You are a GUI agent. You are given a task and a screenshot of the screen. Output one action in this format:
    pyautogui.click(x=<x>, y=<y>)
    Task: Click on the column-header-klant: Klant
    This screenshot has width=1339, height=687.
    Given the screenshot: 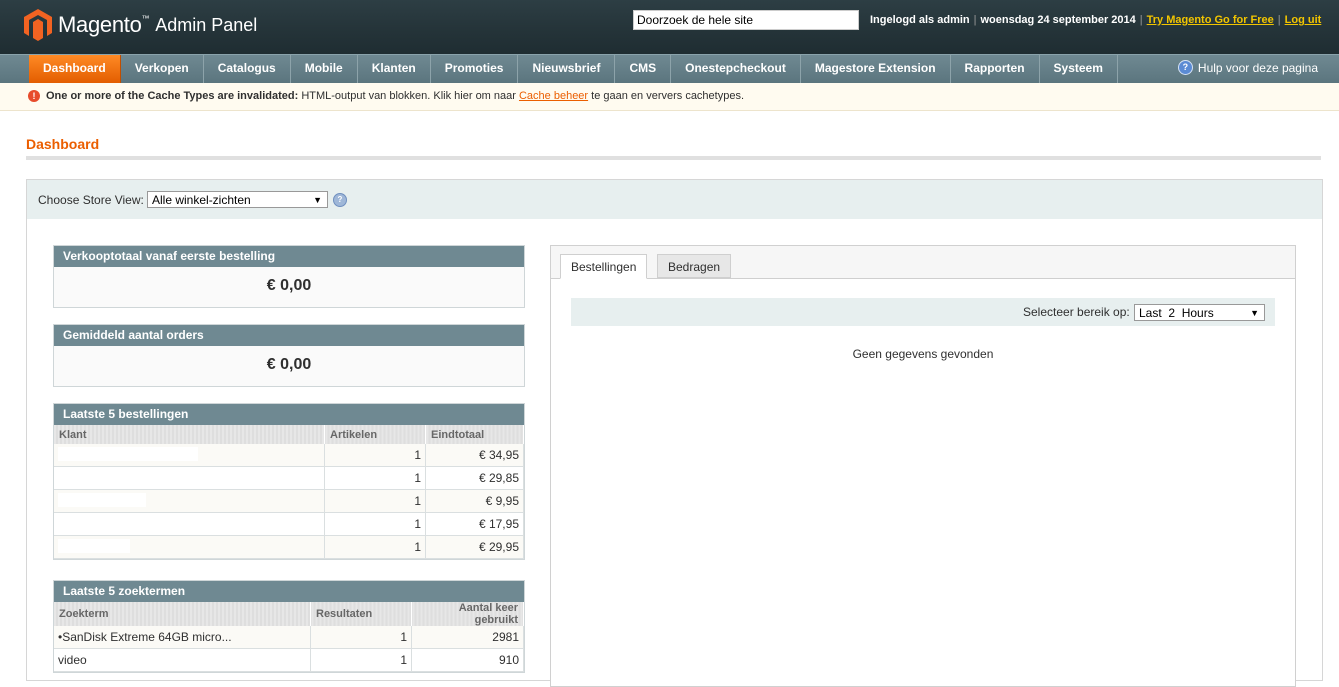 What is the action you would take?
    pyautogui.click(x=189, y=434)
    